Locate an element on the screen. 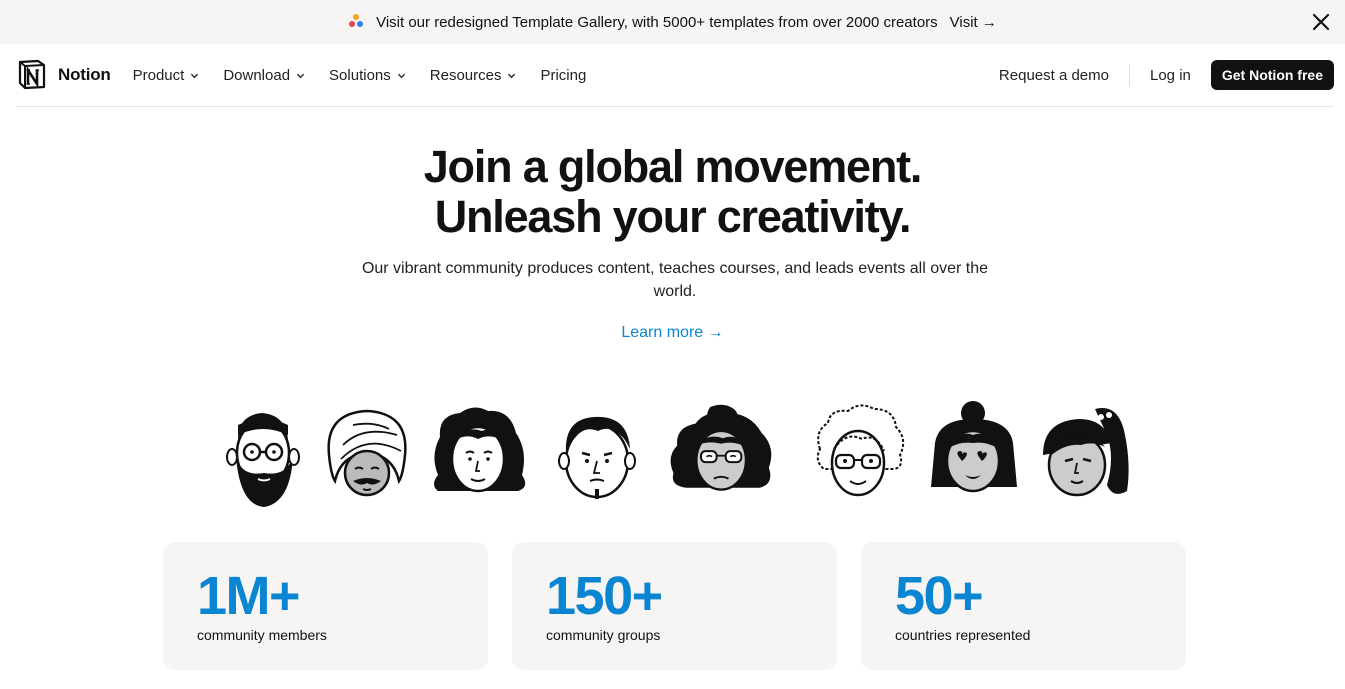 This screenshot has width=1345, height=689. nav-download: Download is located at coordinates (264, 75).